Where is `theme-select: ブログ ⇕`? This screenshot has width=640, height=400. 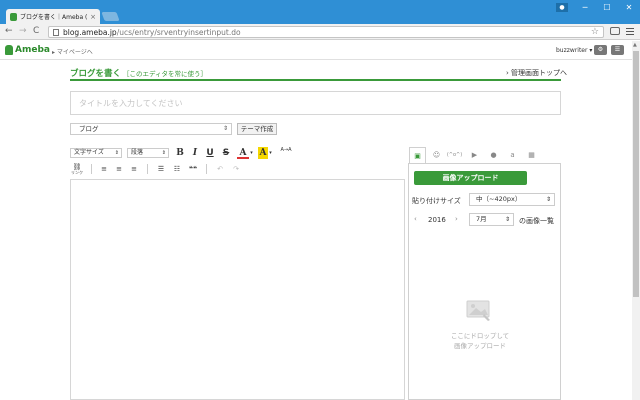
theme-select: ブログ ⇕ is located at coordinates (151, 129).